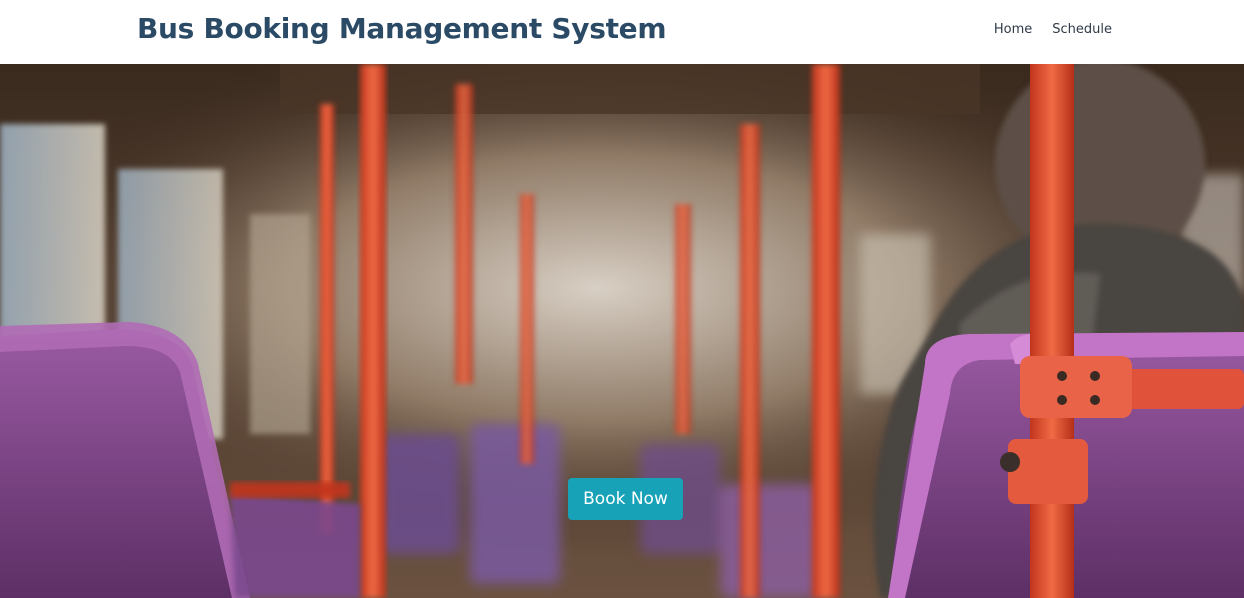 The width and height of the screenshot is (1244, 598). Describe the element at coordinates (402, 28) in the screenshot. I see `site-title: Bus Booking Management System` at that location.